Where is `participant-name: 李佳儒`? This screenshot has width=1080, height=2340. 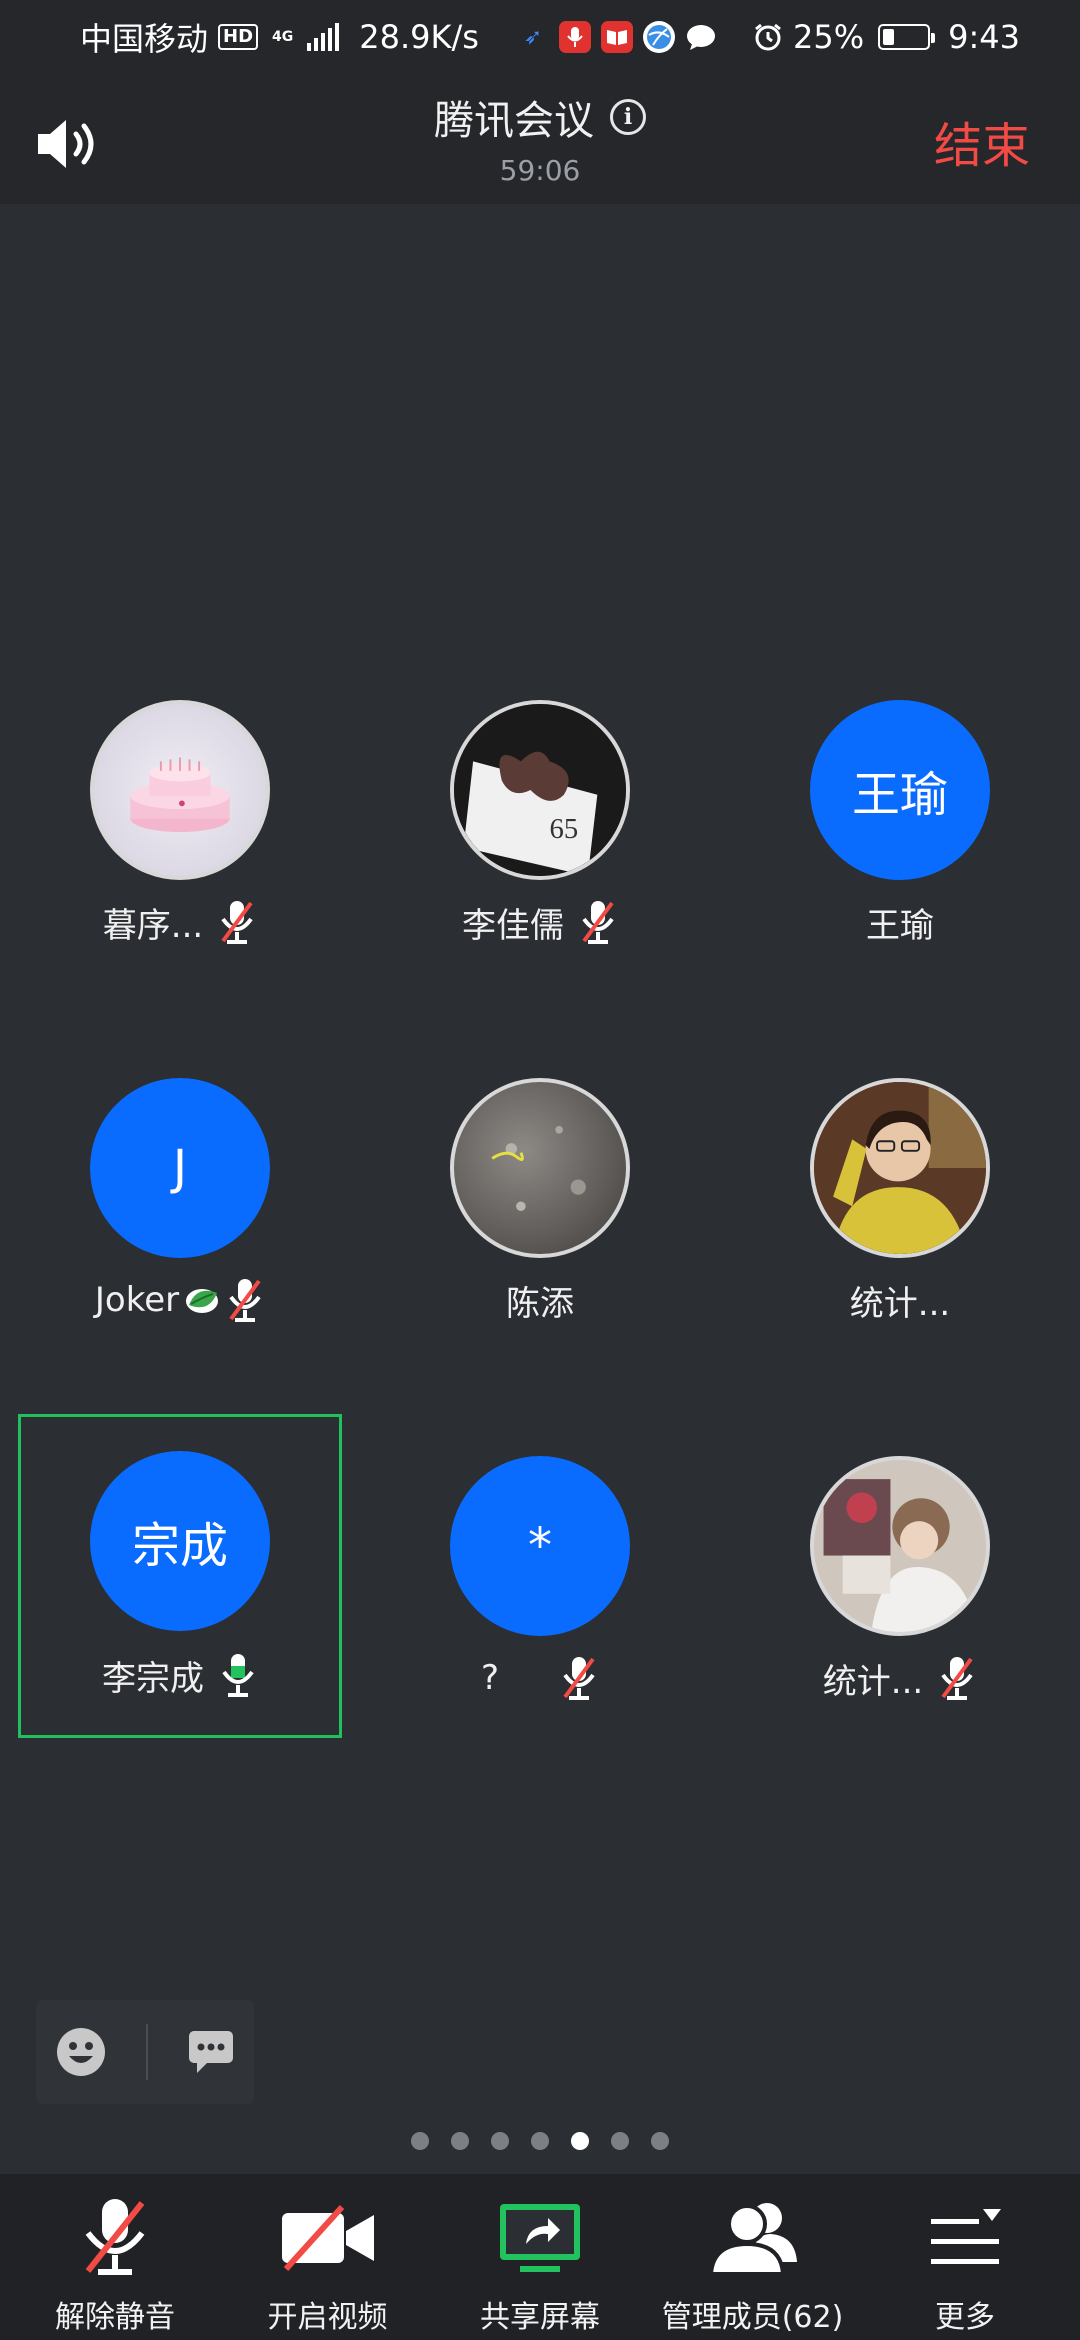 participant-name: 李佳儒 is located at coordinates (513, 925).